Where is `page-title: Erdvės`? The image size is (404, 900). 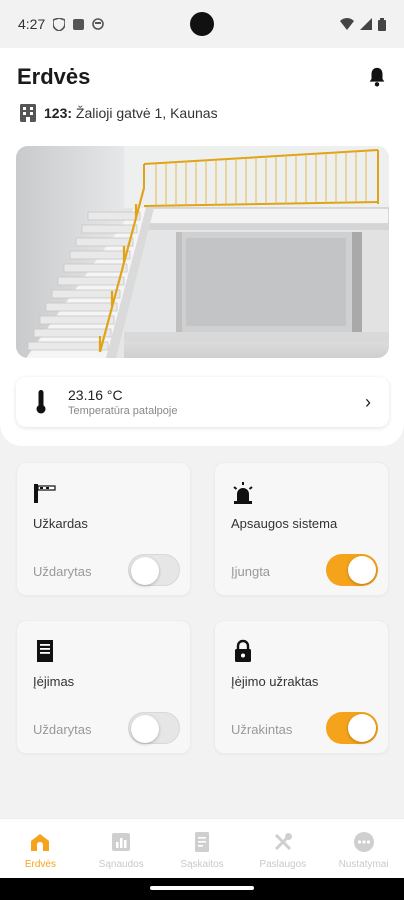
page-title: Erdvės is located at coordinates (54, 76).